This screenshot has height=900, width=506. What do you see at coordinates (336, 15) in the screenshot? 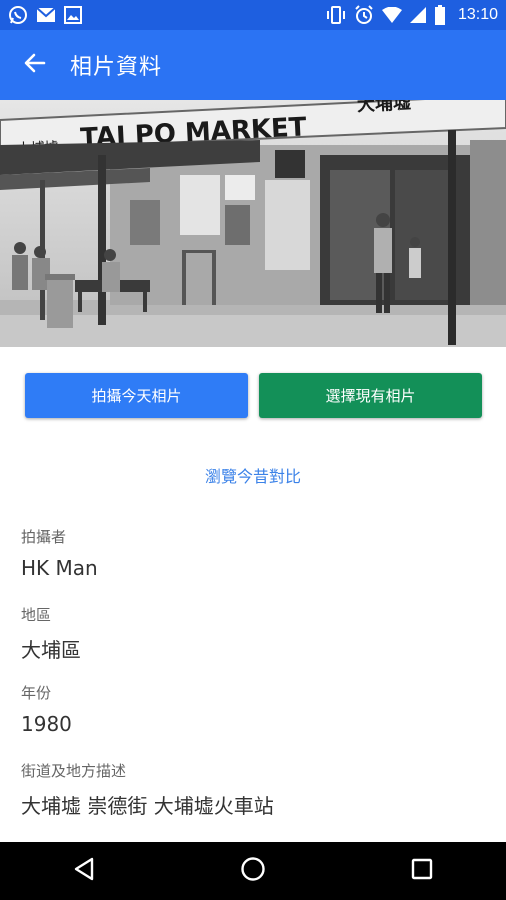
I see `vibrate-icon` at bounding box center [336, 15].